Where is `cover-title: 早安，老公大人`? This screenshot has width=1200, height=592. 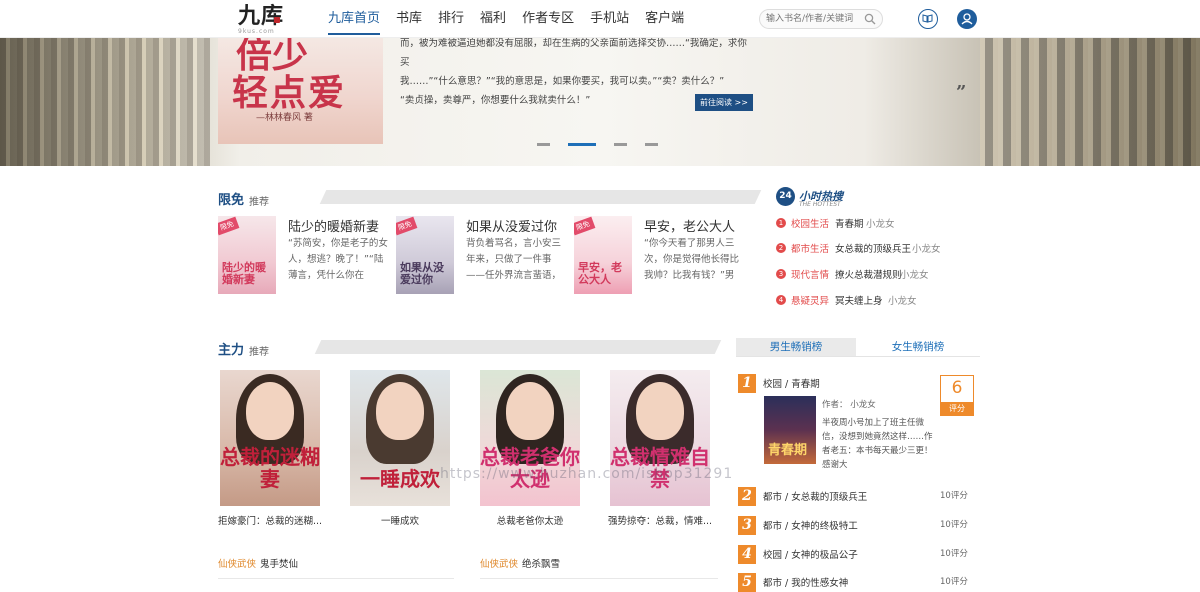 cover-title: 早安，老公大人 is located at coordinates (600, 273).